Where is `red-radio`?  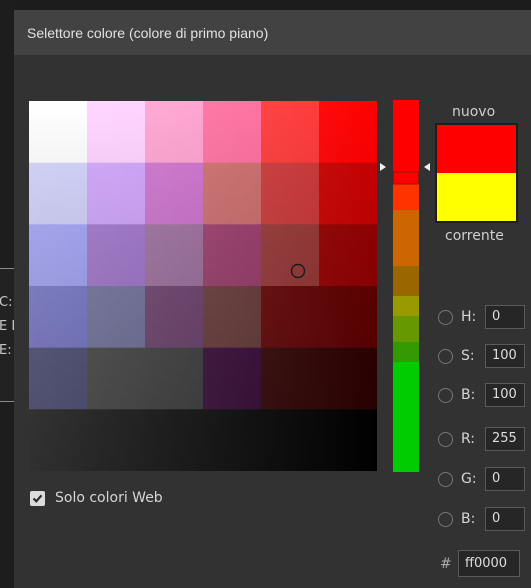
red-radio is located at coordinates (445, 439).